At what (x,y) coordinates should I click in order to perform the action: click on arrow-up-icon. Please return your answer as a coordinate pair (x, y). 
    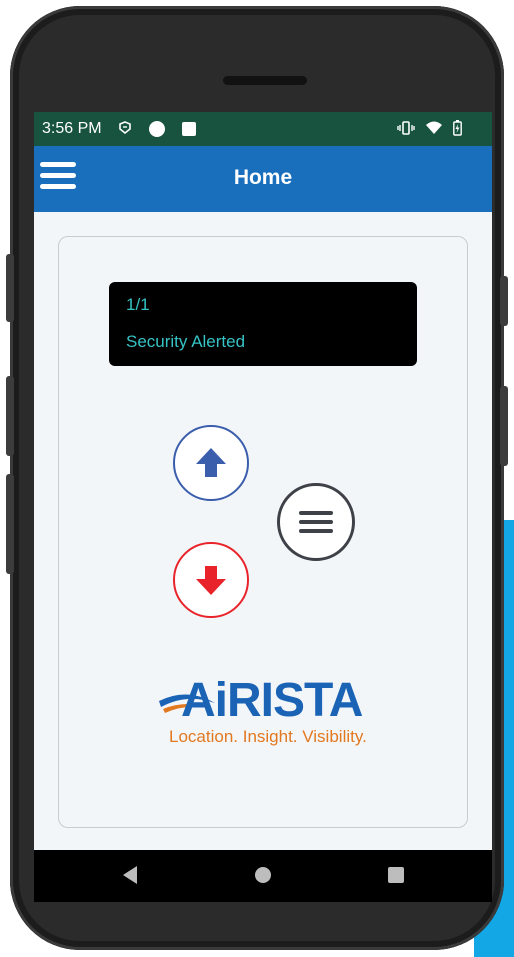
    Looking at the image, I should click on (211, 462).